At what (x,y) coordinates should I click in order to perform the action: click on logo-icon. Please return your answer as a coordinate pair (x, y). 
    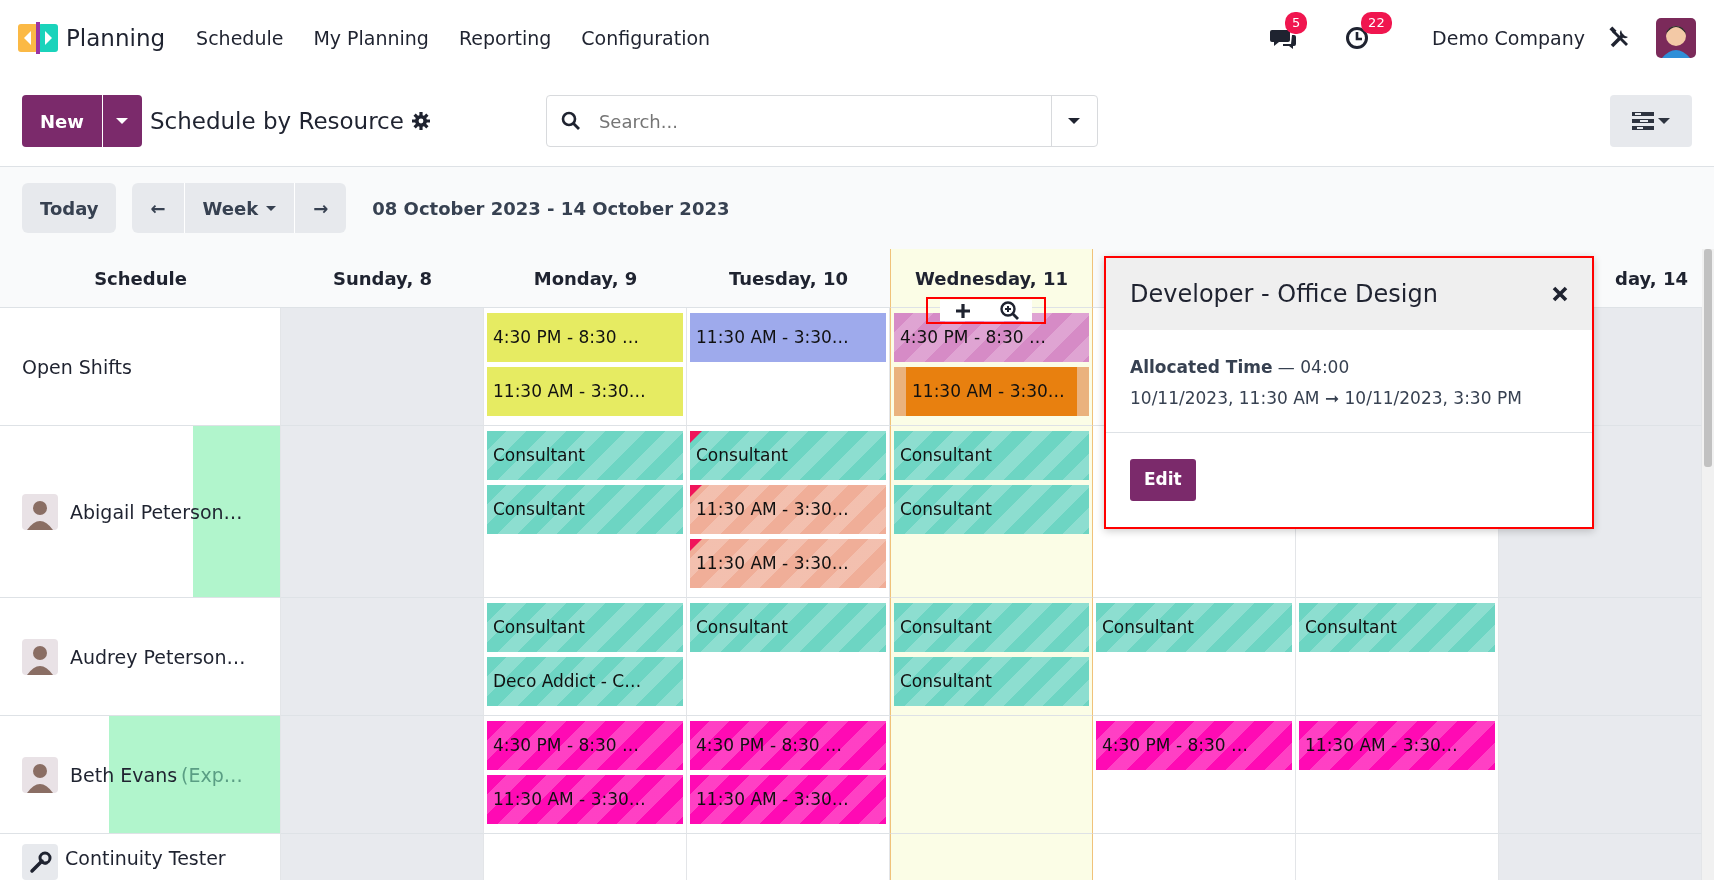
    Looking at the image, I should click on (38, 38).